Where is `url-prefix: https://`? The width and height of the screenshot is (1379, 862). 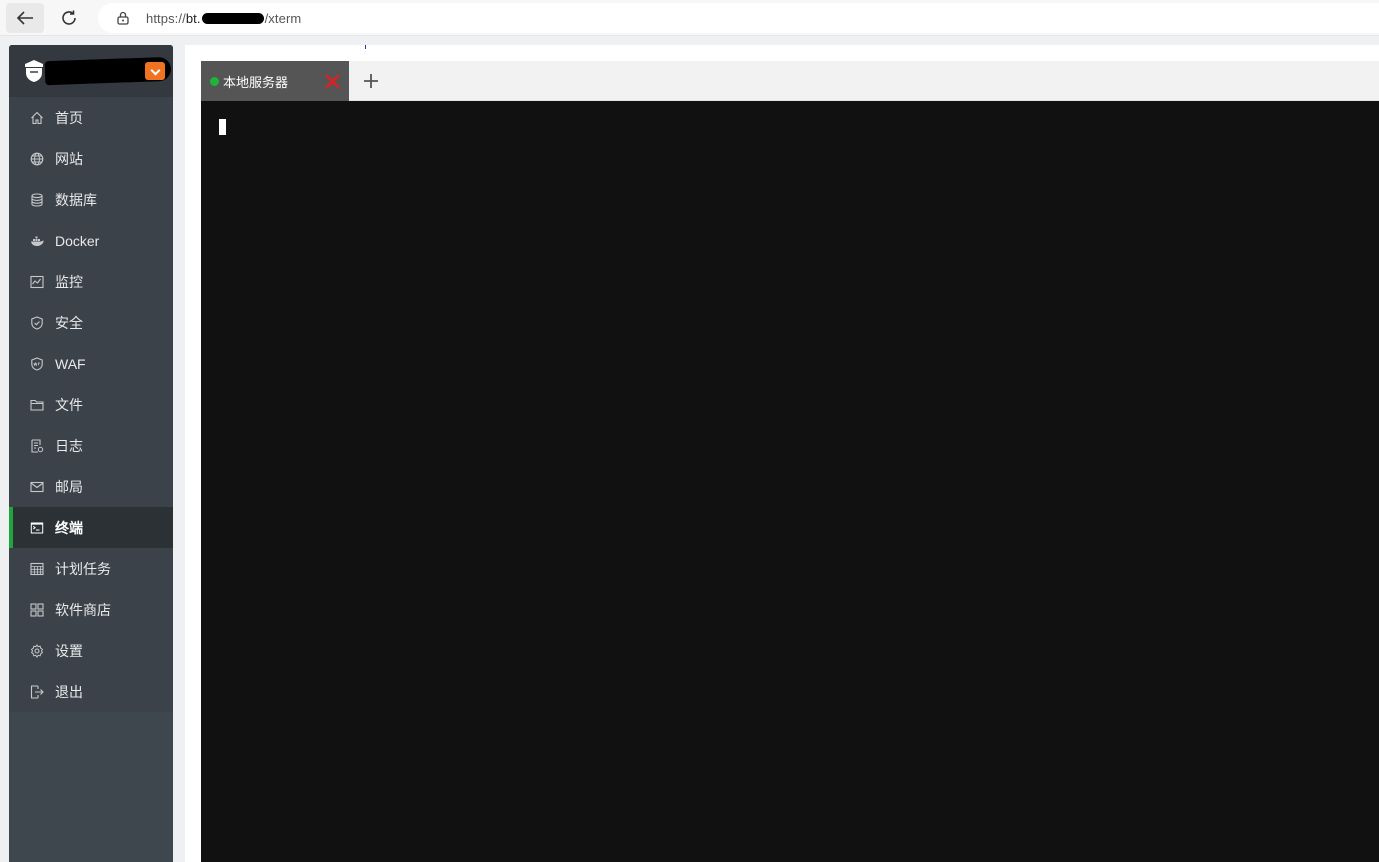 url-prefix: https:// is located at coordinates (166, 18).